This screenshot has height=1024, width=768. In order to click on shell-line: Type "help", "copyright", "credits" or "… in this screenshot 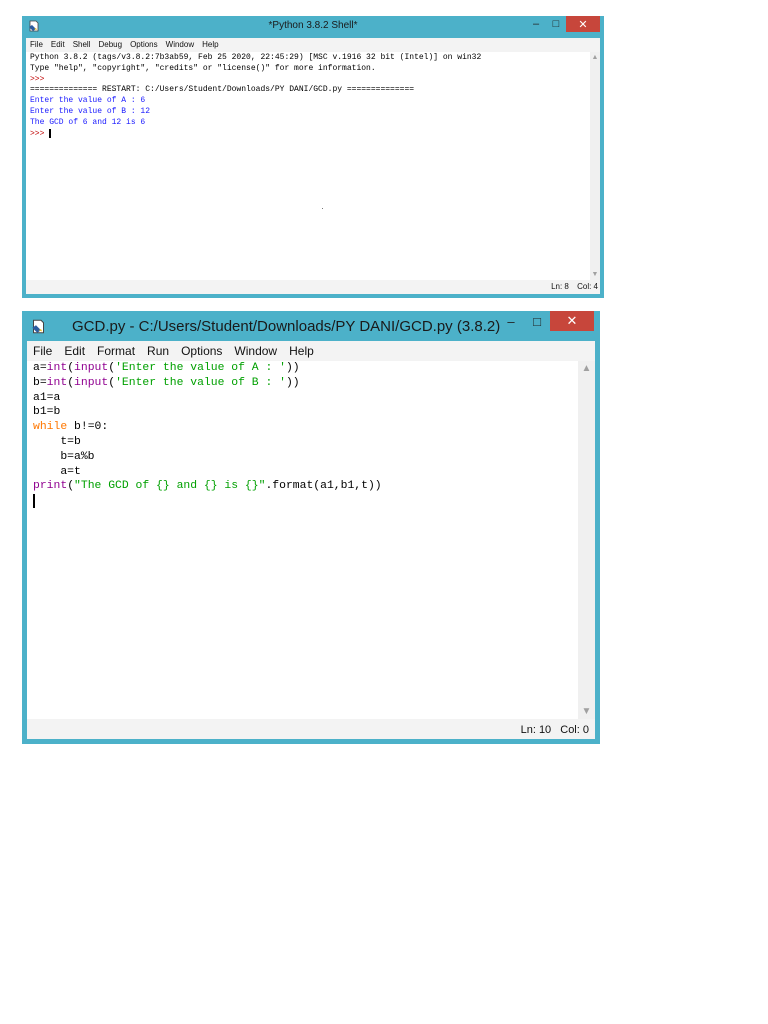, I will do `click(203, 68)`.